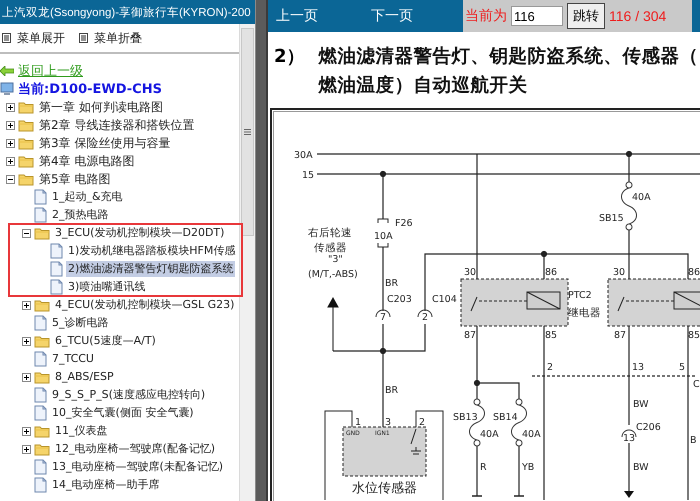 The image size is (700, 501). I want to click on tree-item: 6_TCU(5速度—A/T), so click(105, 341).